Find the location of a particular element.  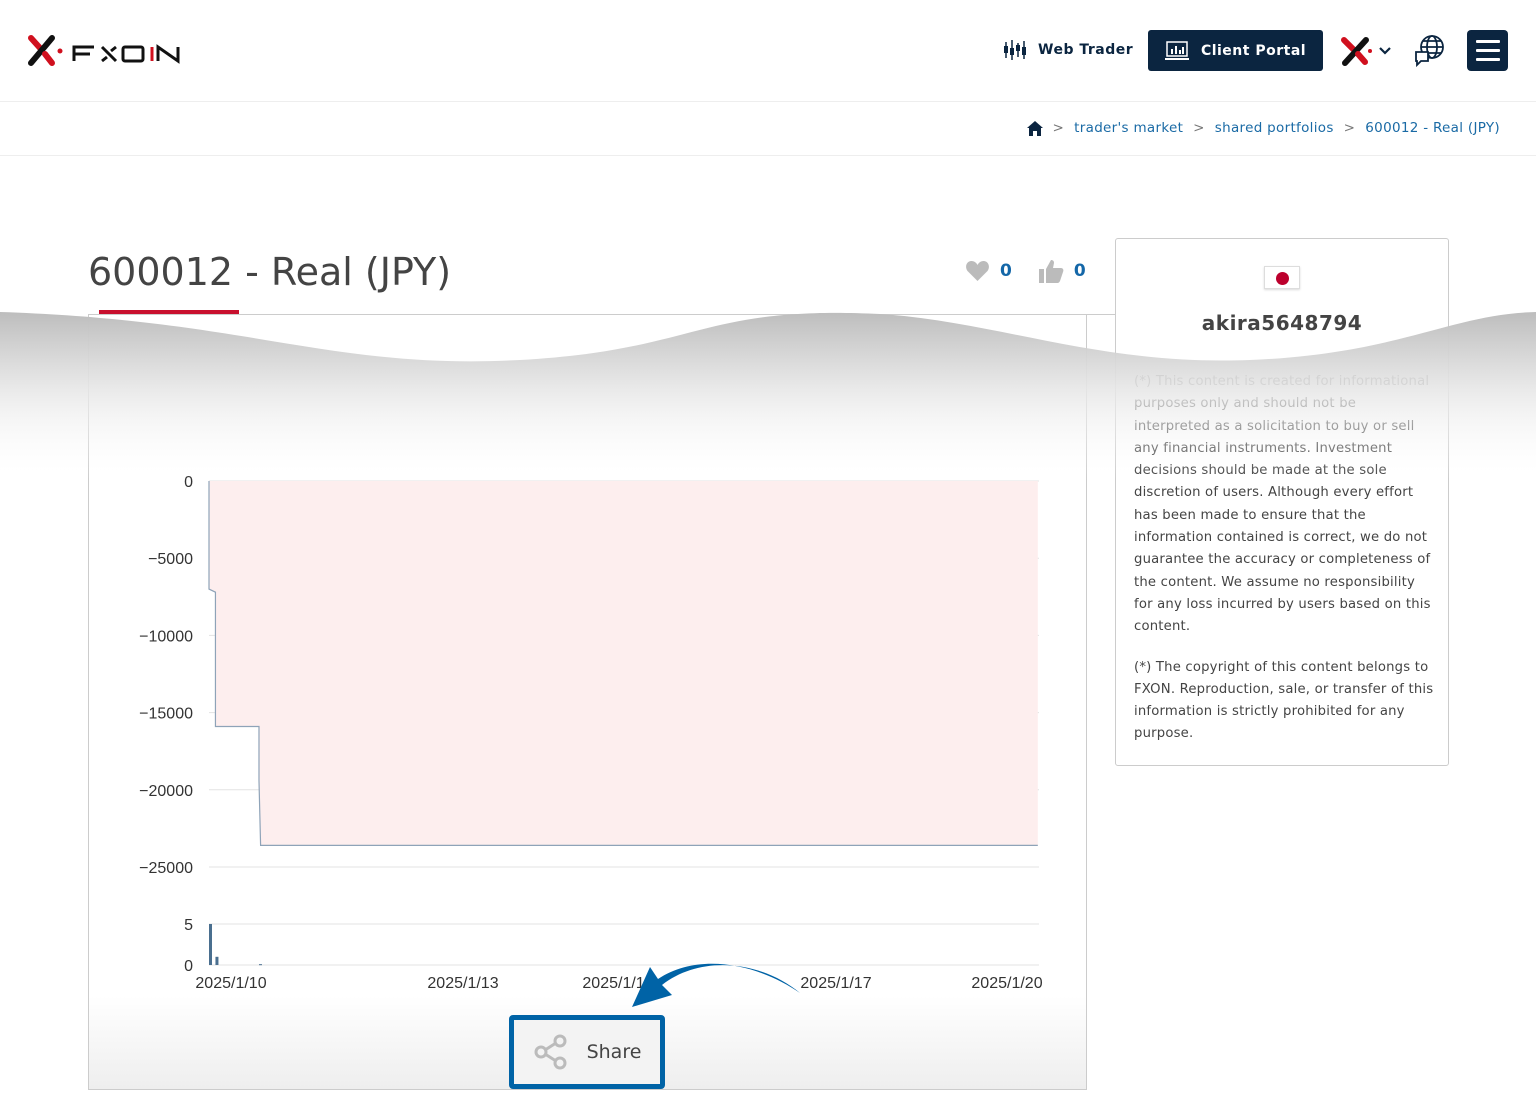

y-tick-label: −25000 is located at coordinates (166, 868).